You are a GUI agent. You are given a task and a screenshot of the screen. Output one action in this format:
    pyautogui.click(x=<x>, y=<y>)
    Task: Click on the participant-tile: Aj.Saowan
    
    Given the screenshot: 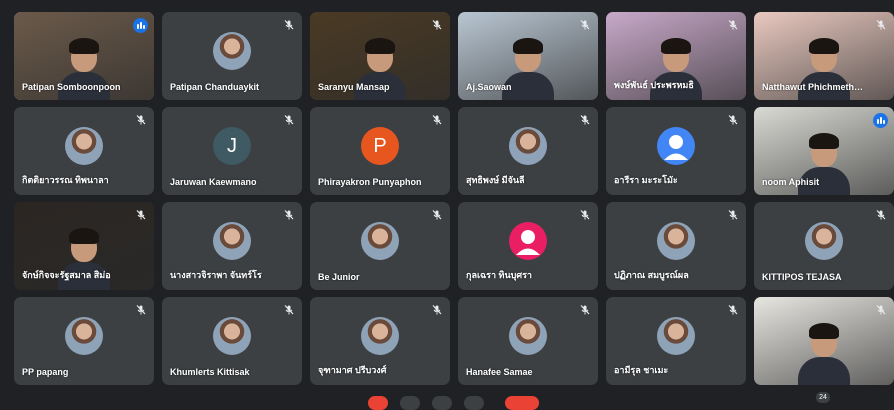 What is the action you would take?
    pyautogui.click(x=528, y=56)
    